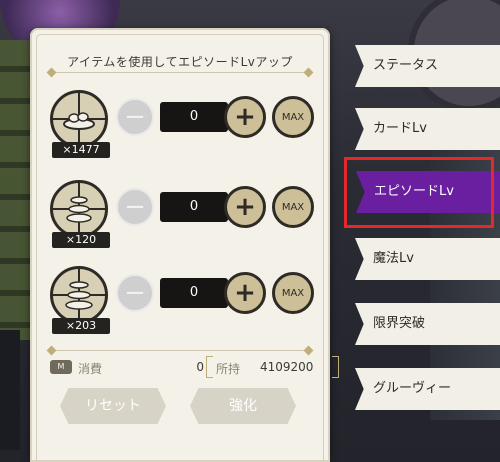  What do you see at coordinates (243, 406) in the screenshot?
I see `enhance-button: 強化` at bounding box center [243, 406].